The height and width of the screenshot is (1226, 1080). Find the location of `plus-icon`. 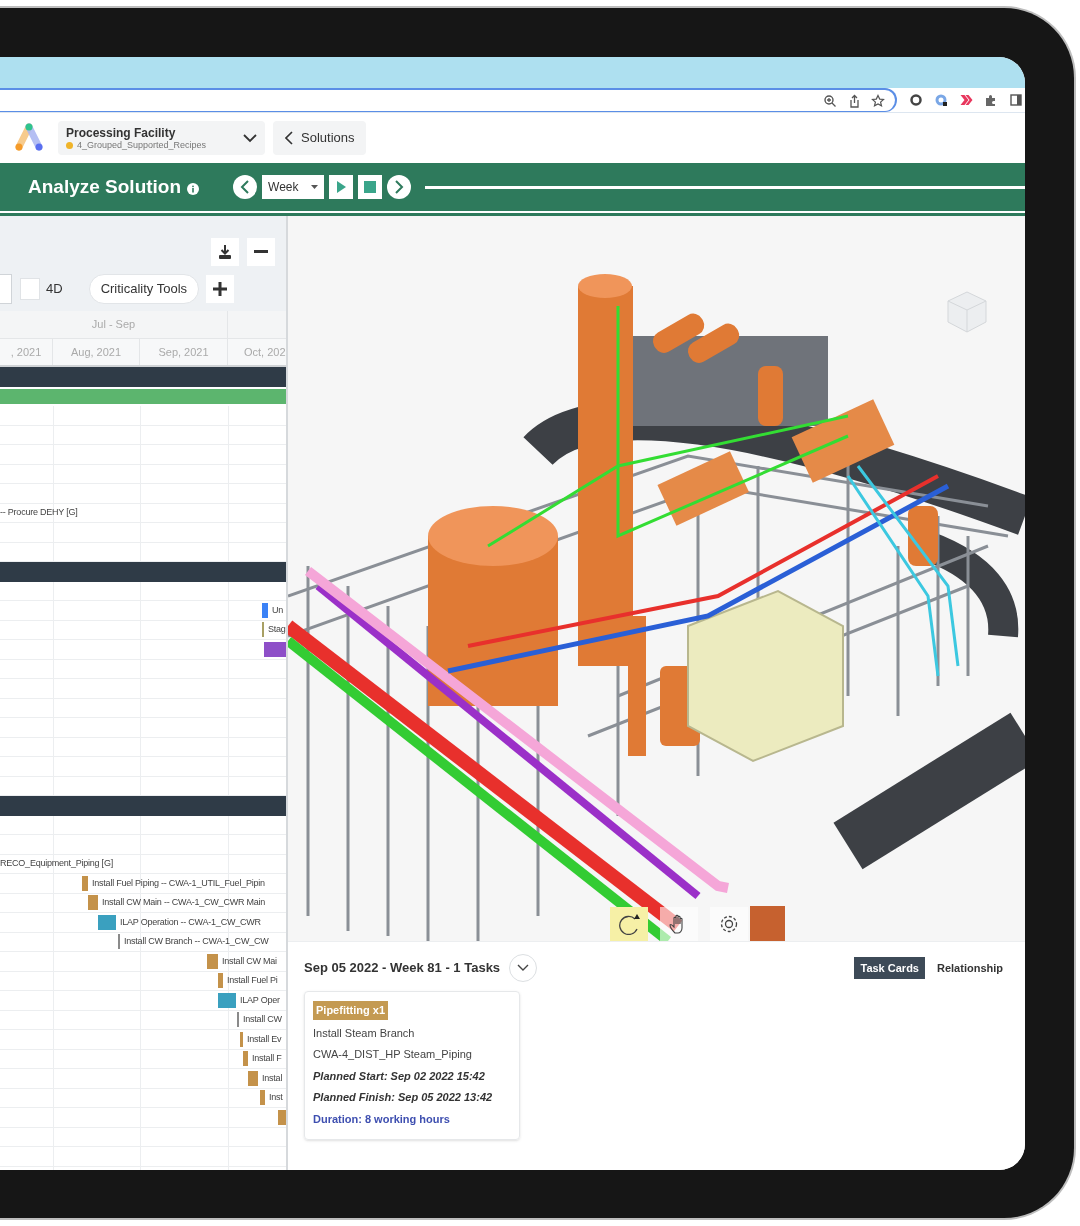

plus-icon is located at coordinates (220, 289).